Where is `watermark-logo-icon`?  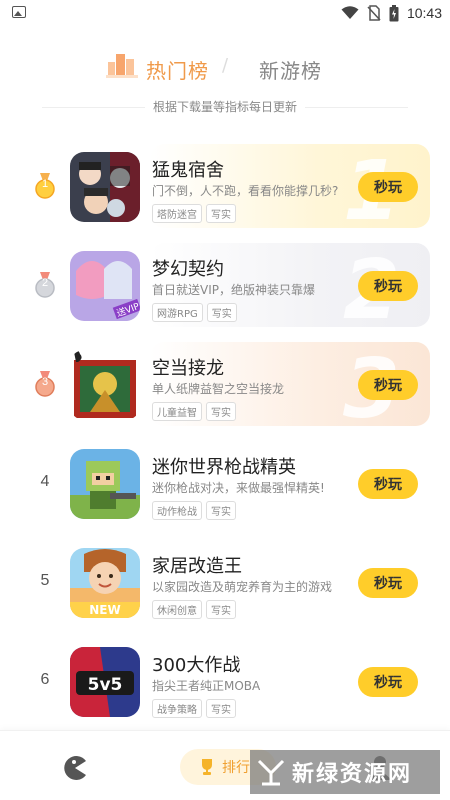 watermark-logo-icon is located at coordinates (271, 772).